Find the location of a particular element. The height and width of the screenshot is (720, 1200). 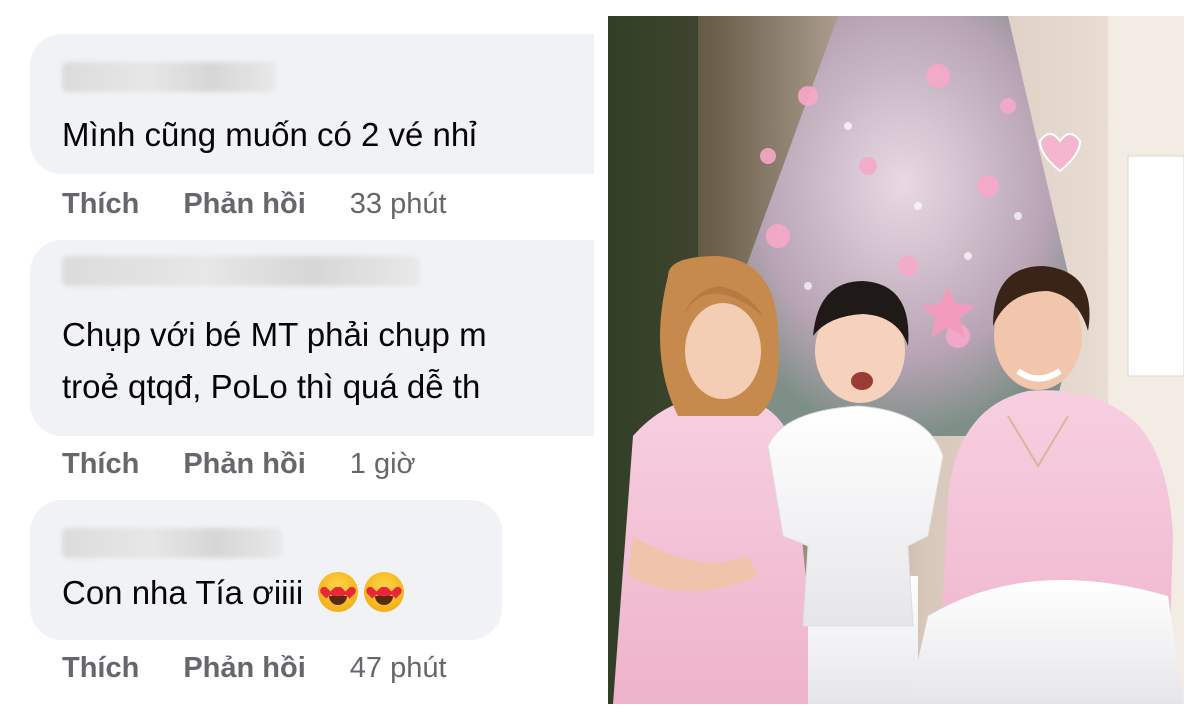

comment-bubble: Mình cũng muốn có 2 vé nhỉ is located at coordinates (312, 104).